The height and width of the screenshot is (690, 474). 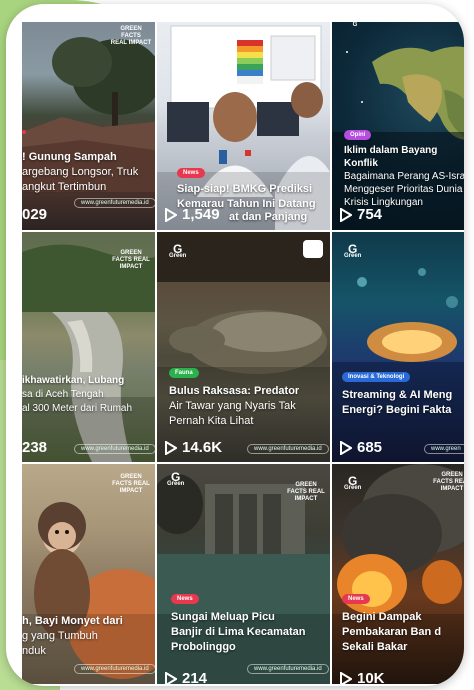 I want to click on tile-6-brand: G Green, so click(x=353, y=251).